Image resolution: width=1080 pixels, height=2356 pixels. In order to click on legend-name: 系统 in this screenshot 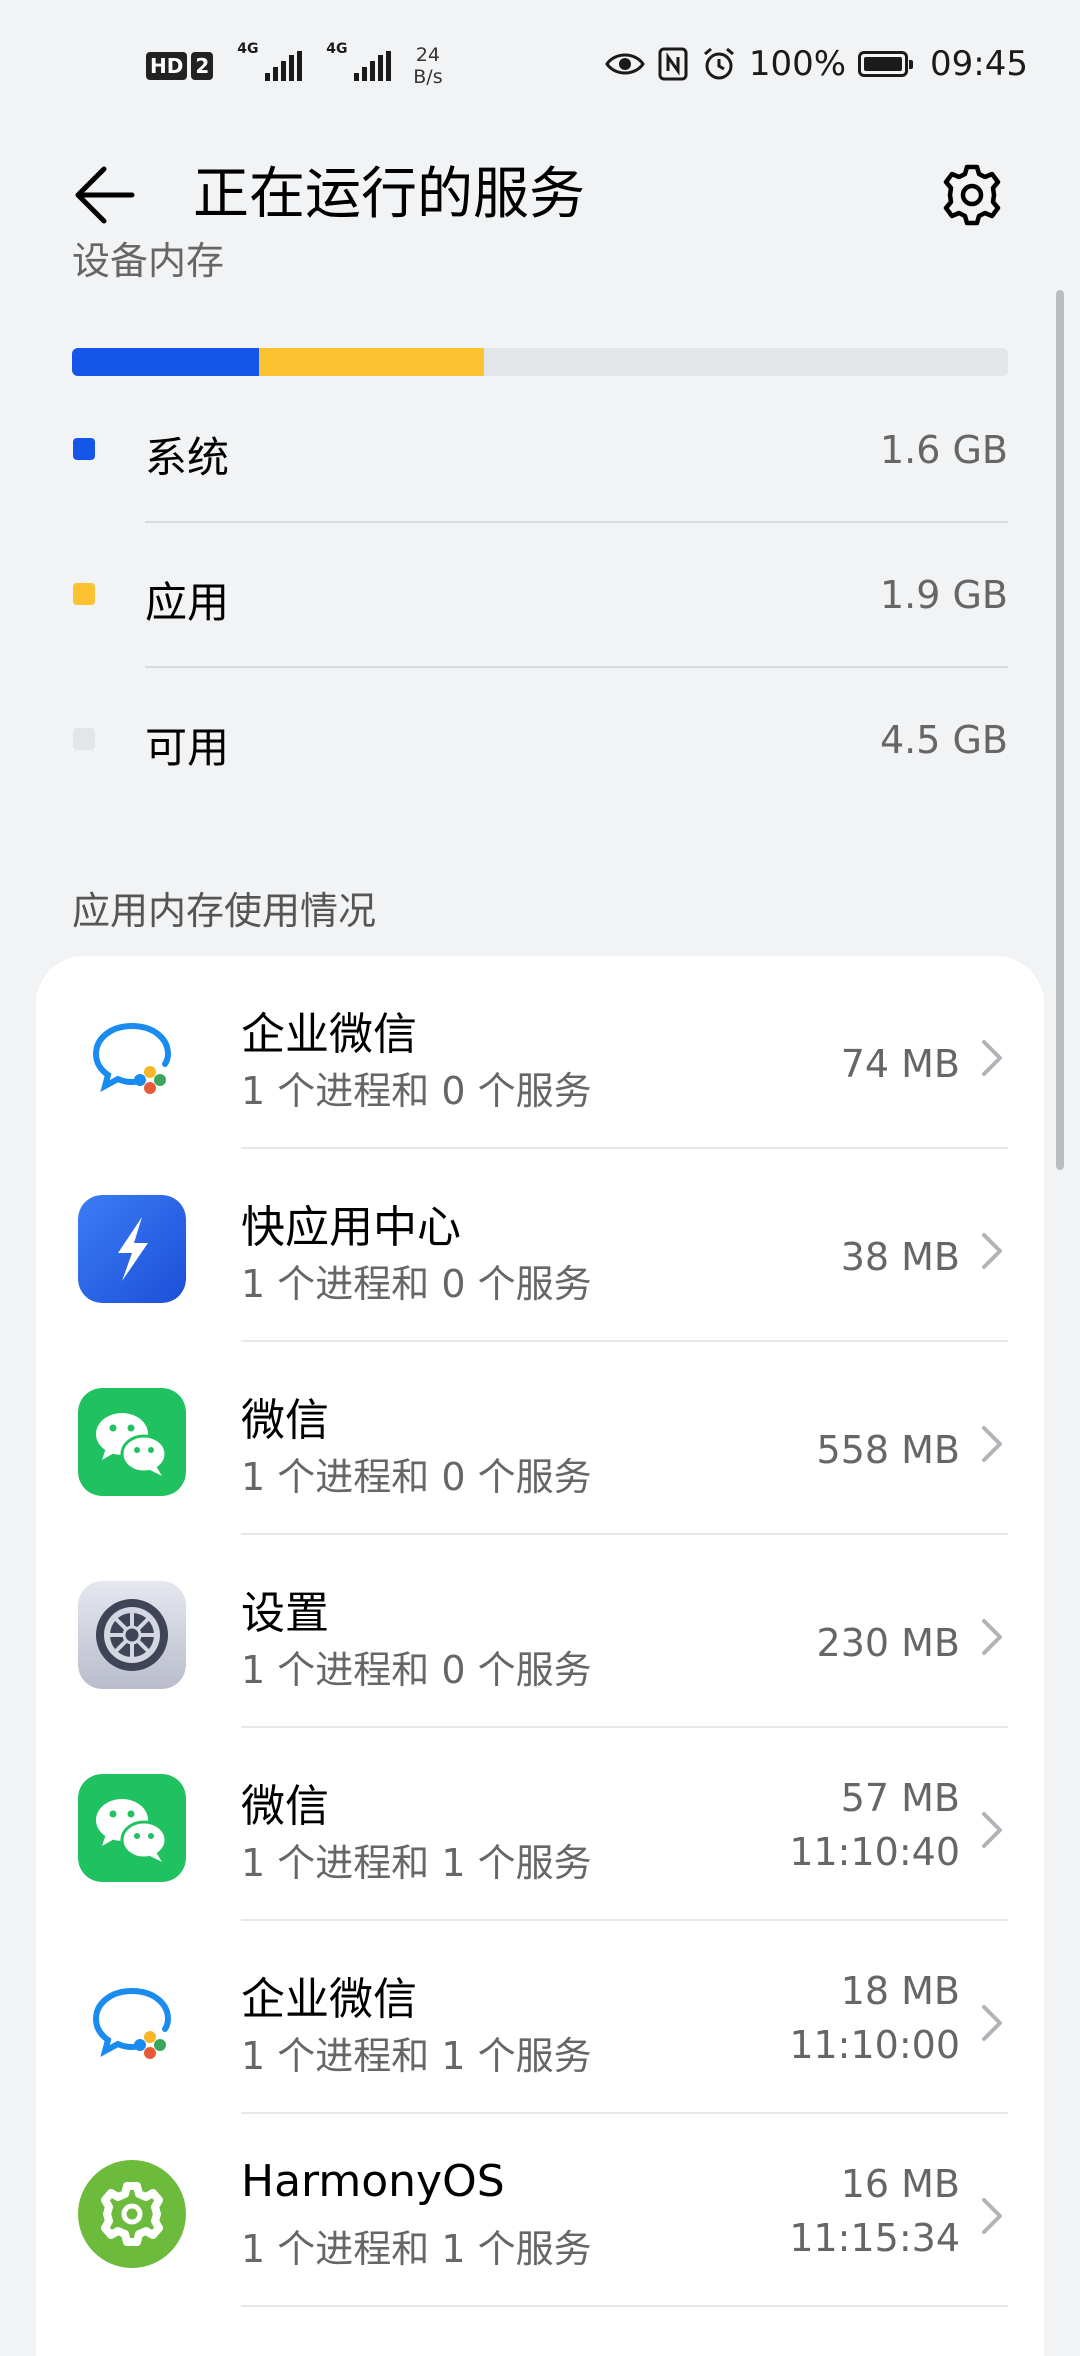, I will do `click(187, 457)`.